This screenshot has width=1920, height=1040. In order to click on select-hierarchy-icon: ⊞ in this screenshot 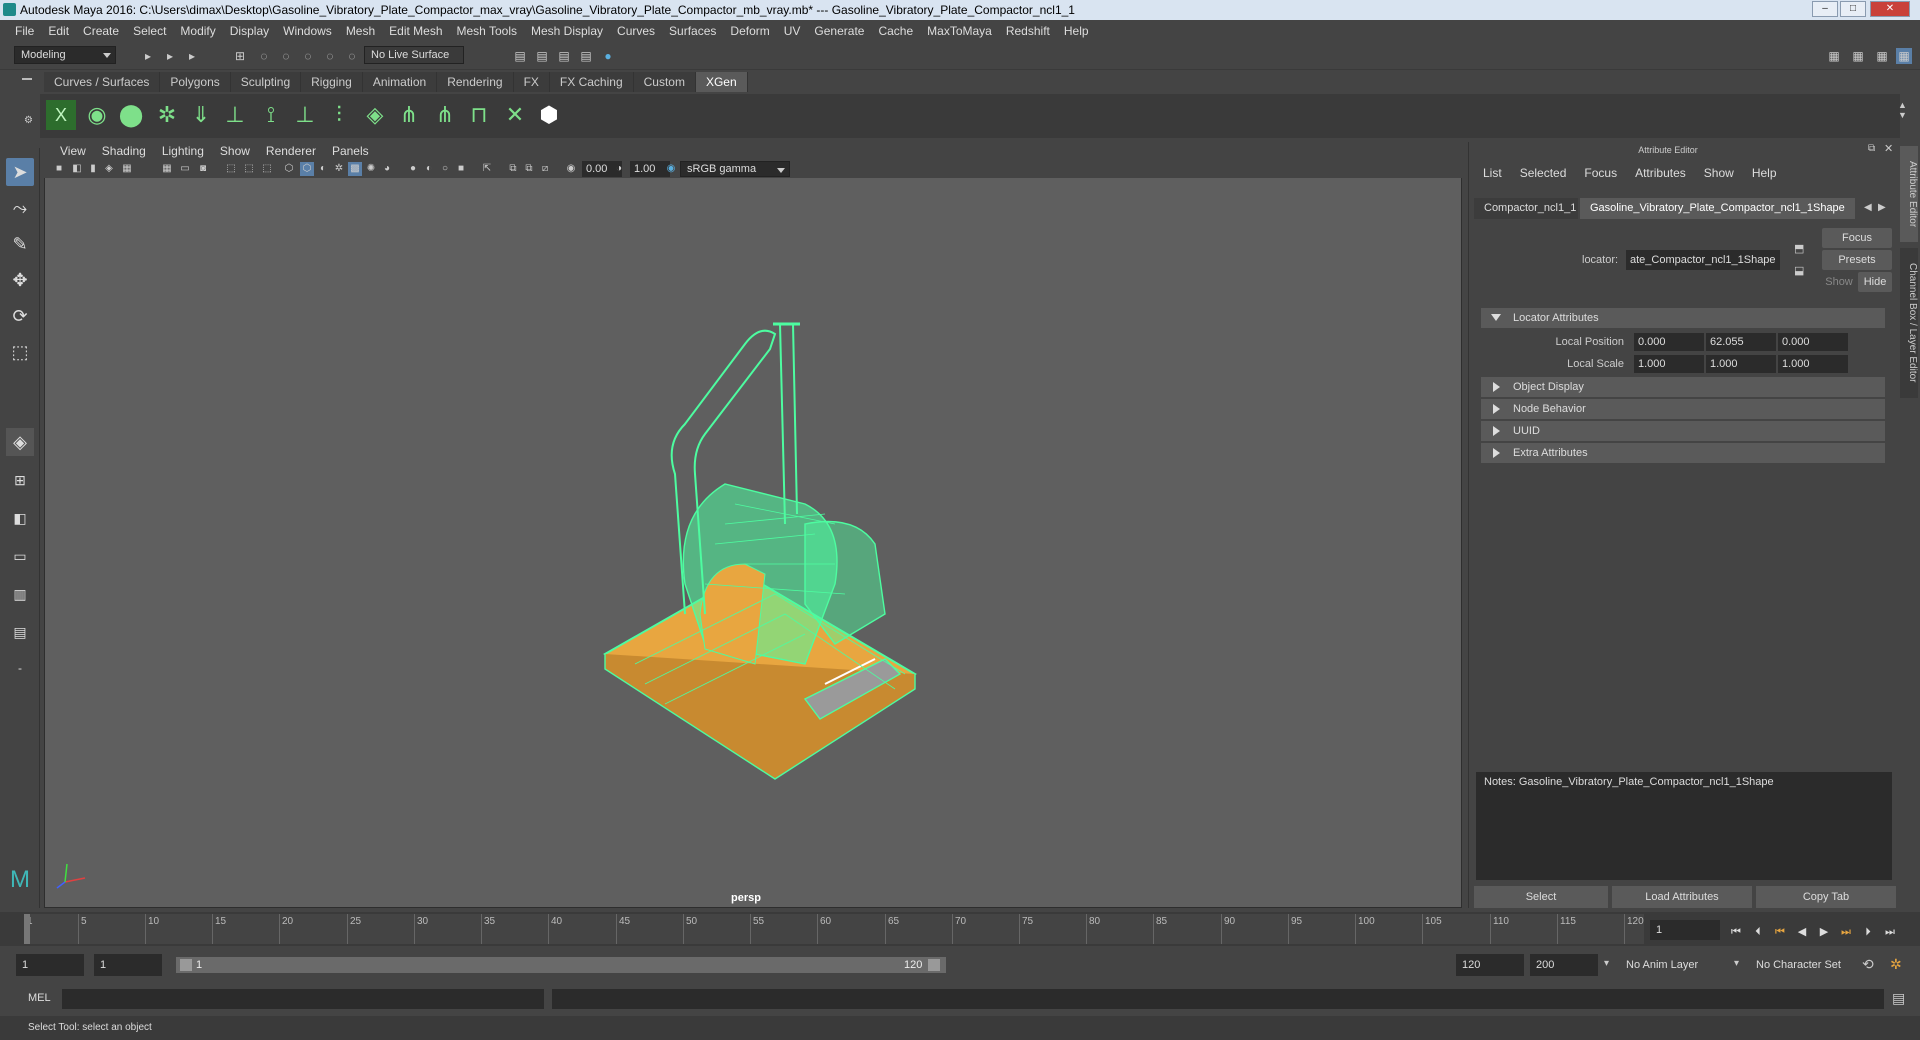, I will do `click(240, 56)`.